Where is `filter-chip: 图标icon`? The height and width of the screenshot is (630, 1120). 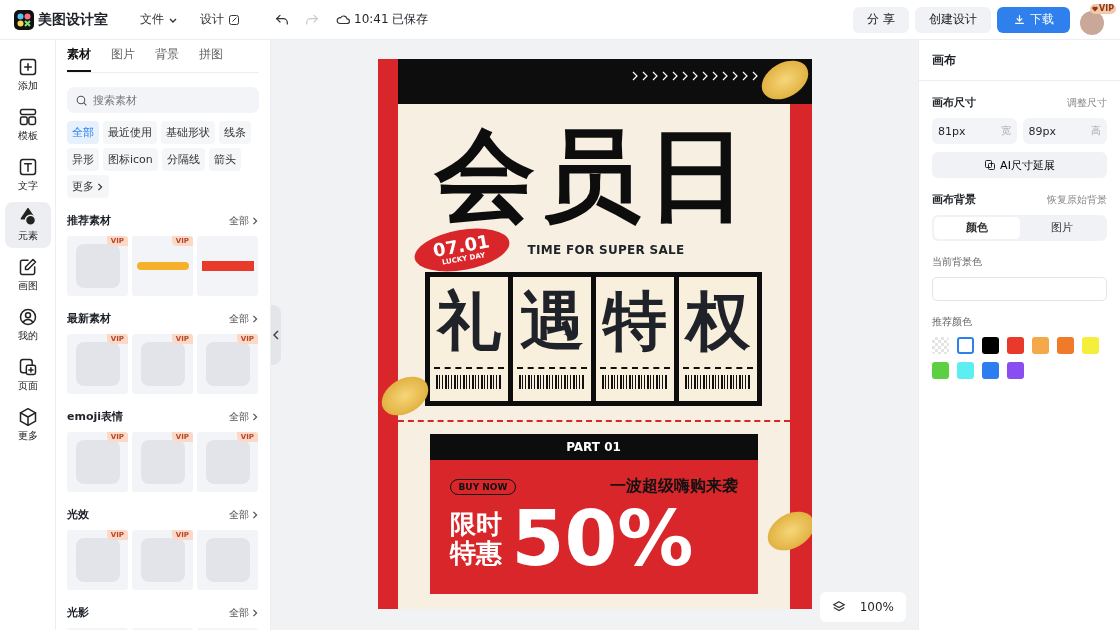
filter-chip: 图标icon is located at coordinates (130, 159).